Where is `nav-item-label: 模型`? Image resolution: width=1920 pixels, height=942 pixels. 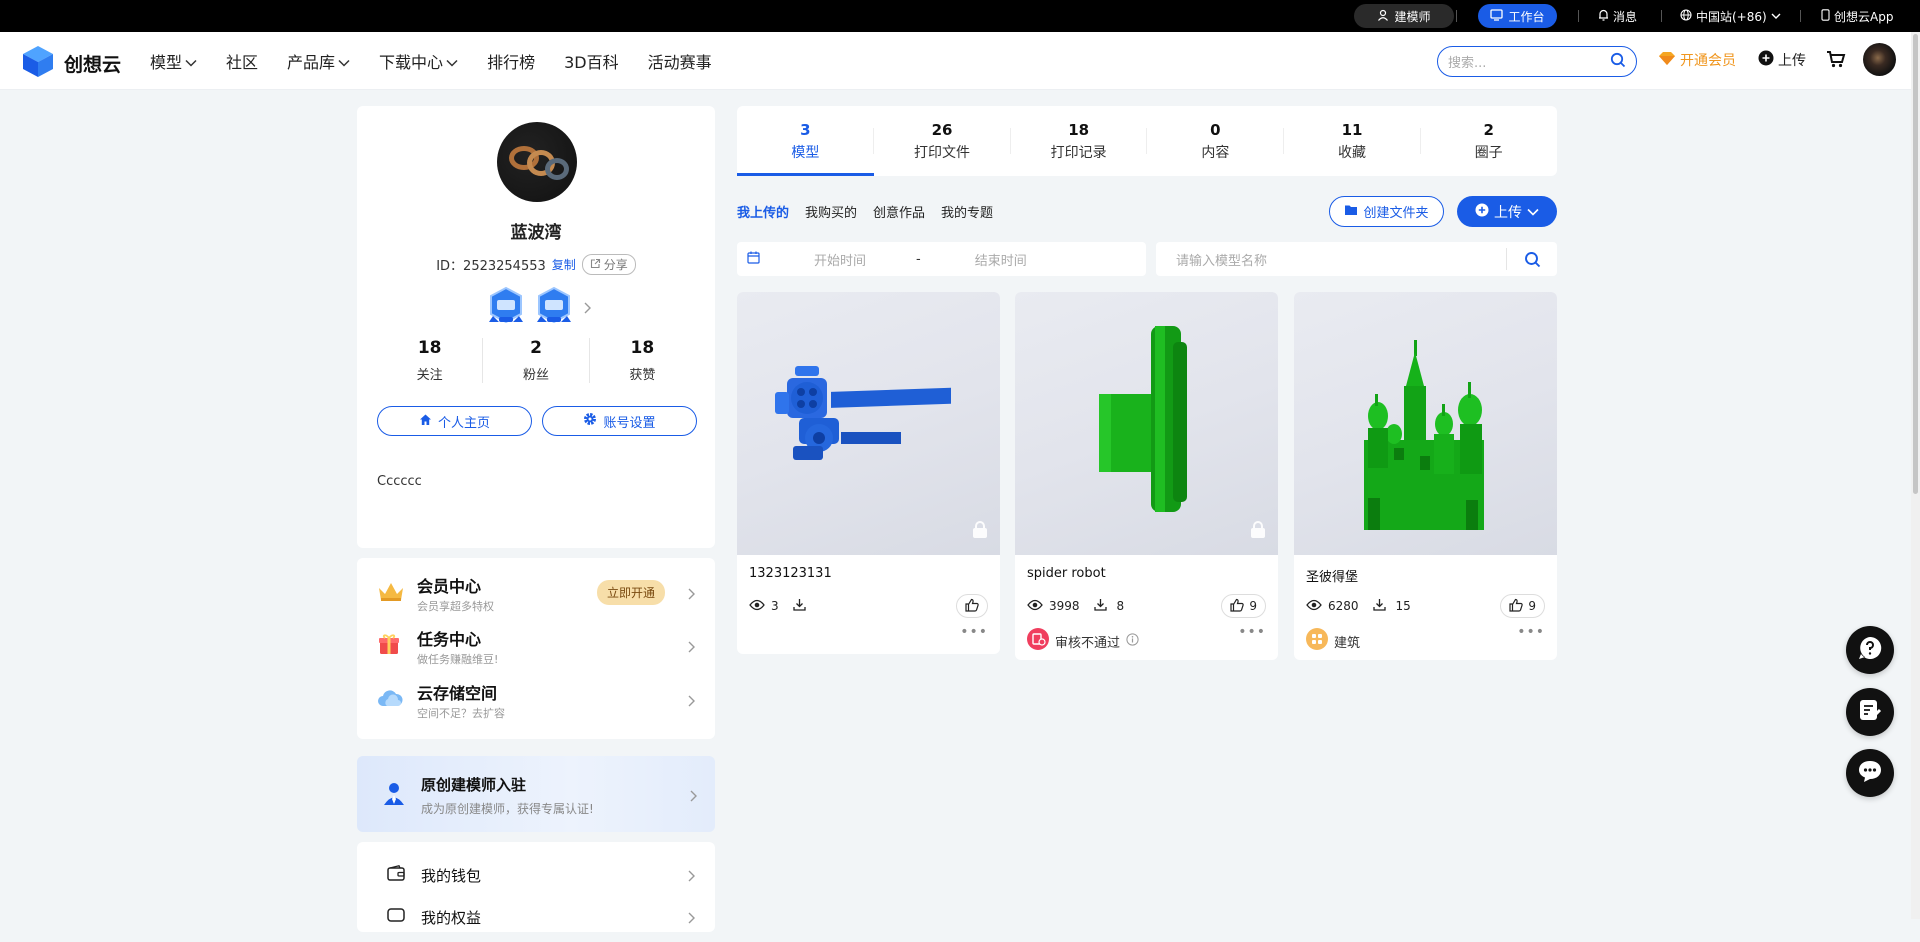
nav-item-label: 模型 is located at coordinates (166, 62).